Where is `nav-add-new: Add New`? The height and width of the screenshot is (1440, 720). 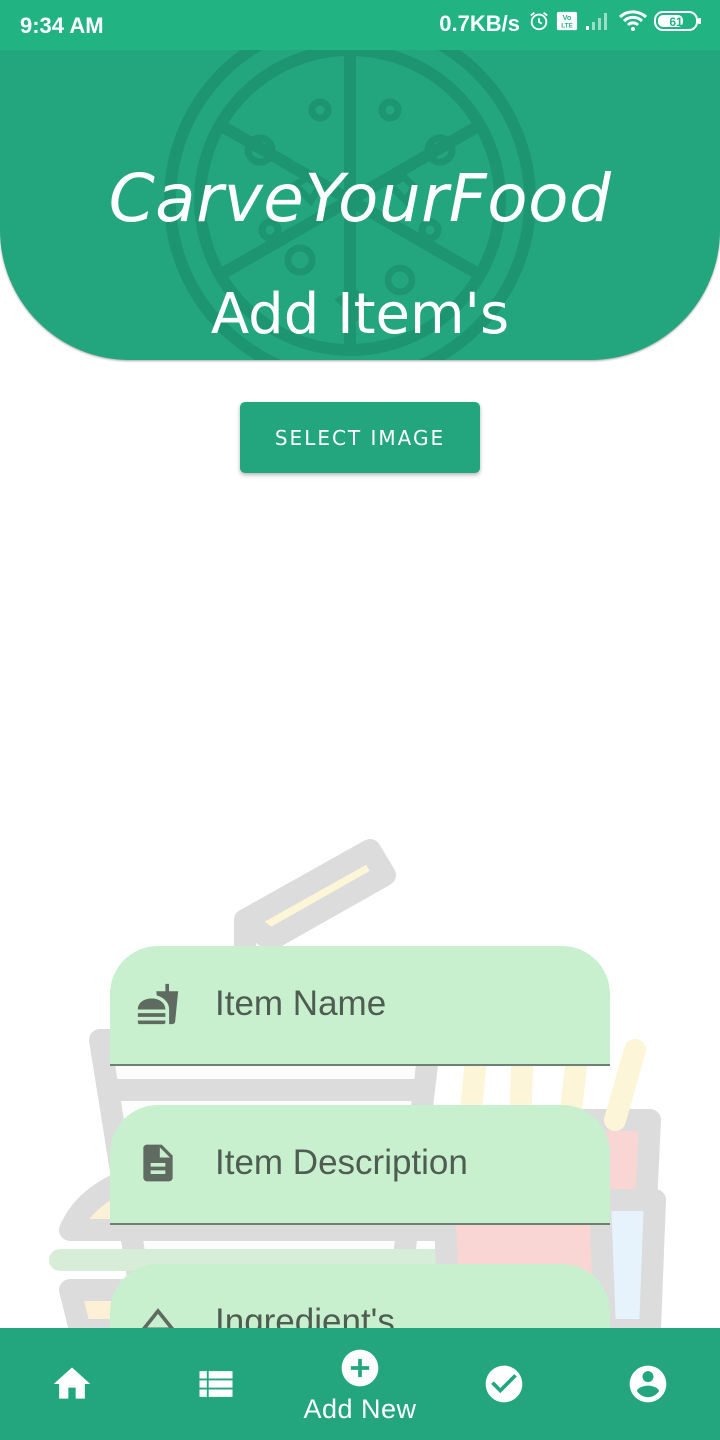
nav-add-new: Add New is located at coordinates (360, 1384).